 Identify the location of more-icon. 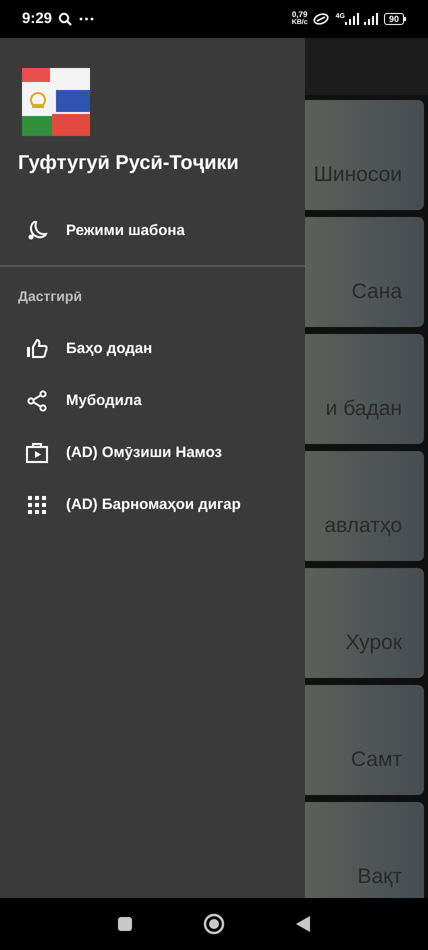
(86, 19).